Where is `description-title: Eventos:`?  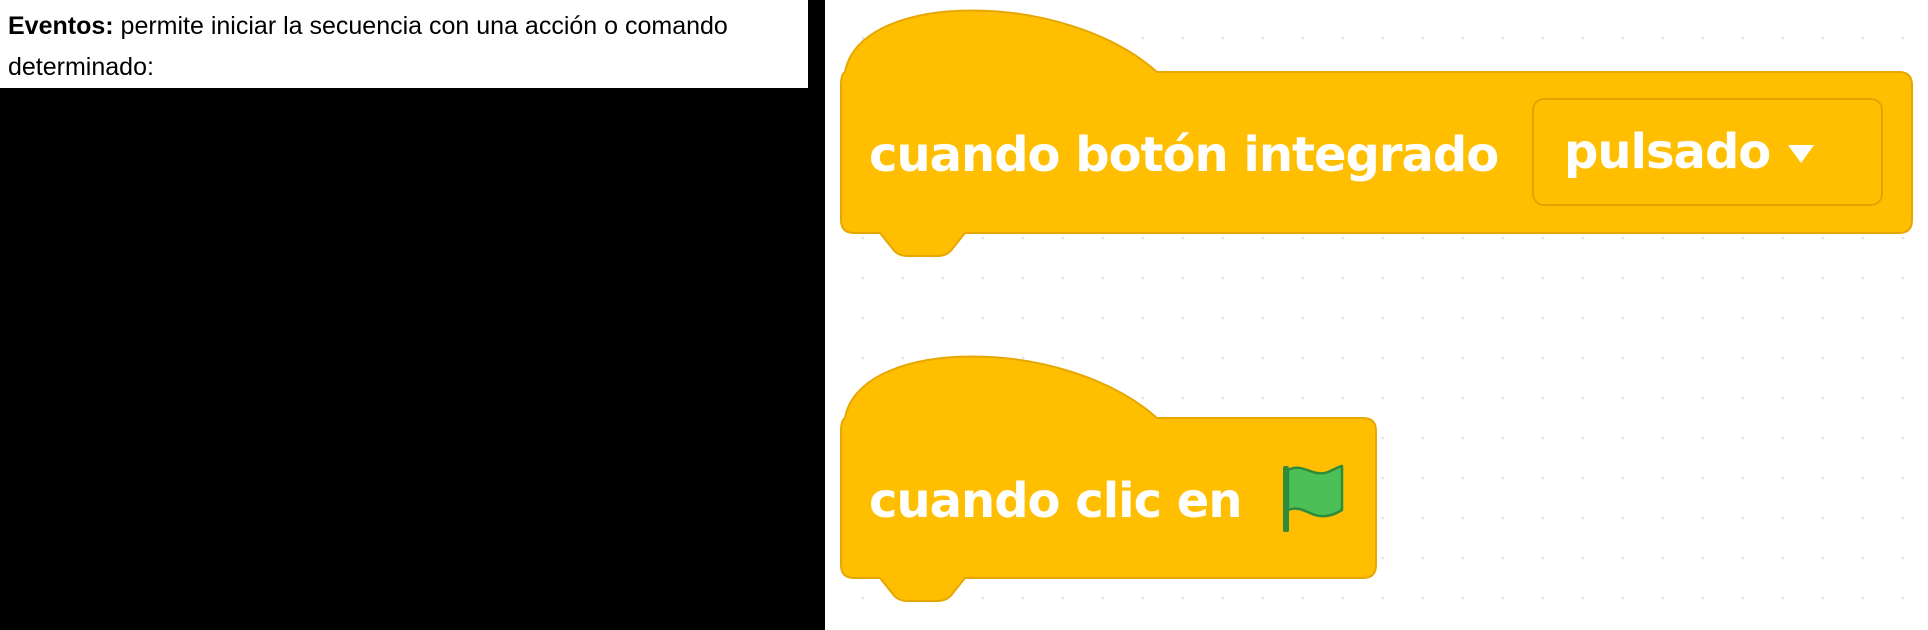
description-title: Eventos: is located at coordinates (61, 26).